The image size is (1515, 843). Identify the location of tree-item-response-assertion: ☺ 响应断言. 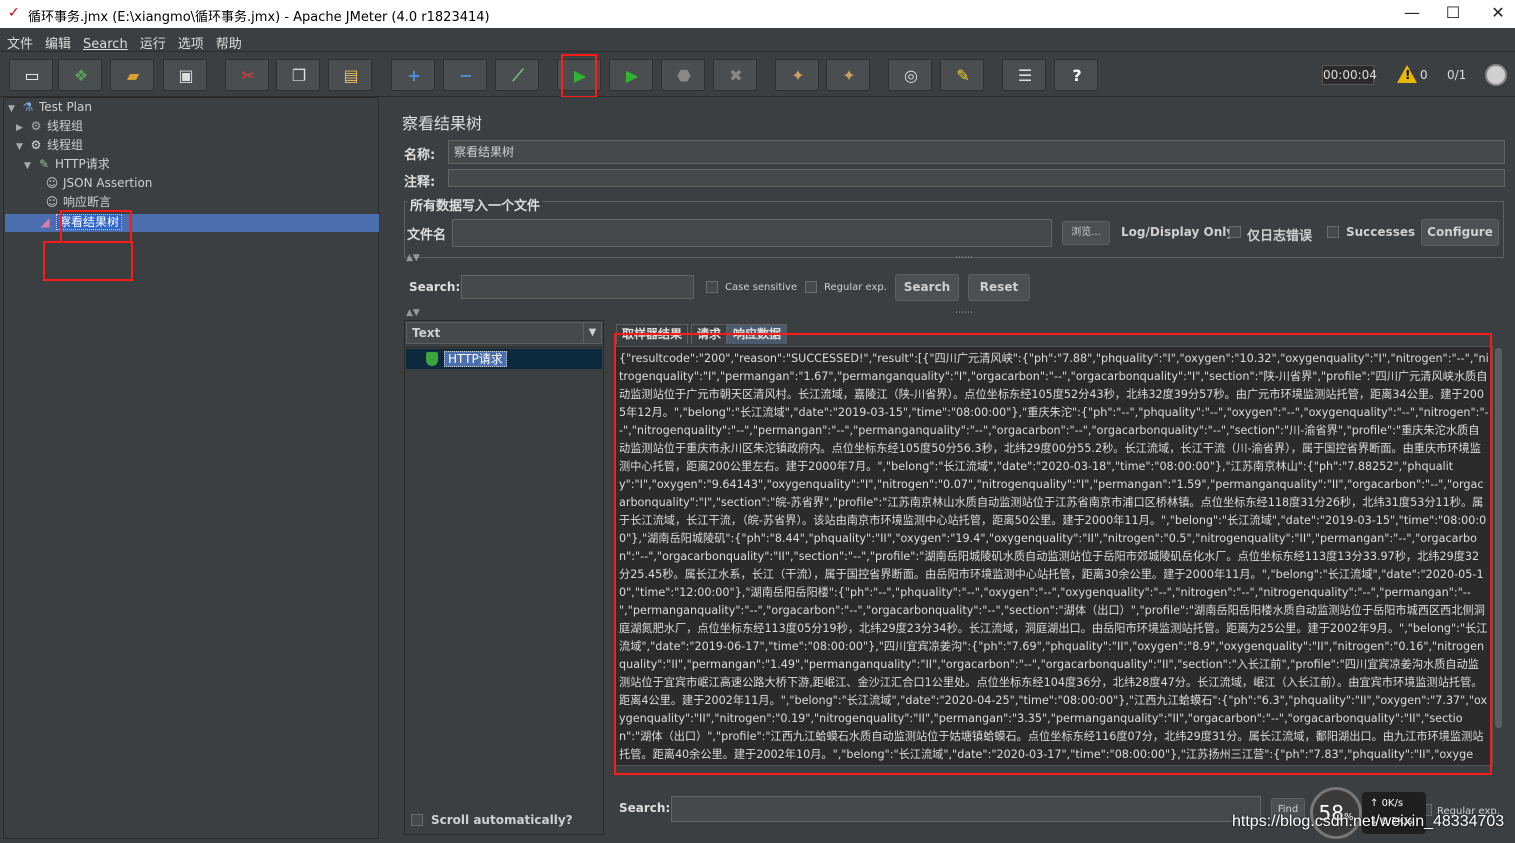
(77, 202).